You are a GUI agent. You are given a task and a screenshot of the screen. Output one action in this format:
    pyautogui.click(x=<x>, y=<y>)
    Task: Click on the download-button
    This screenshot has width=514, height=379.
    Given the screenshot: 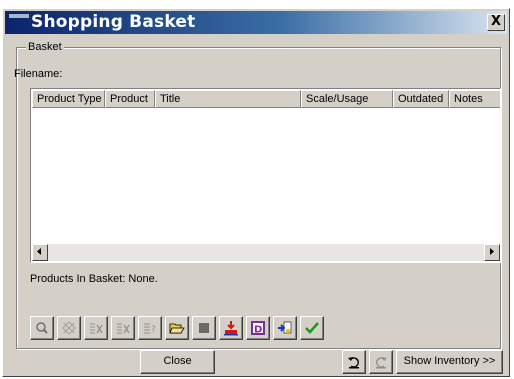 What is the action you would take?
    pyautogui.click(x=231, y=328)
    